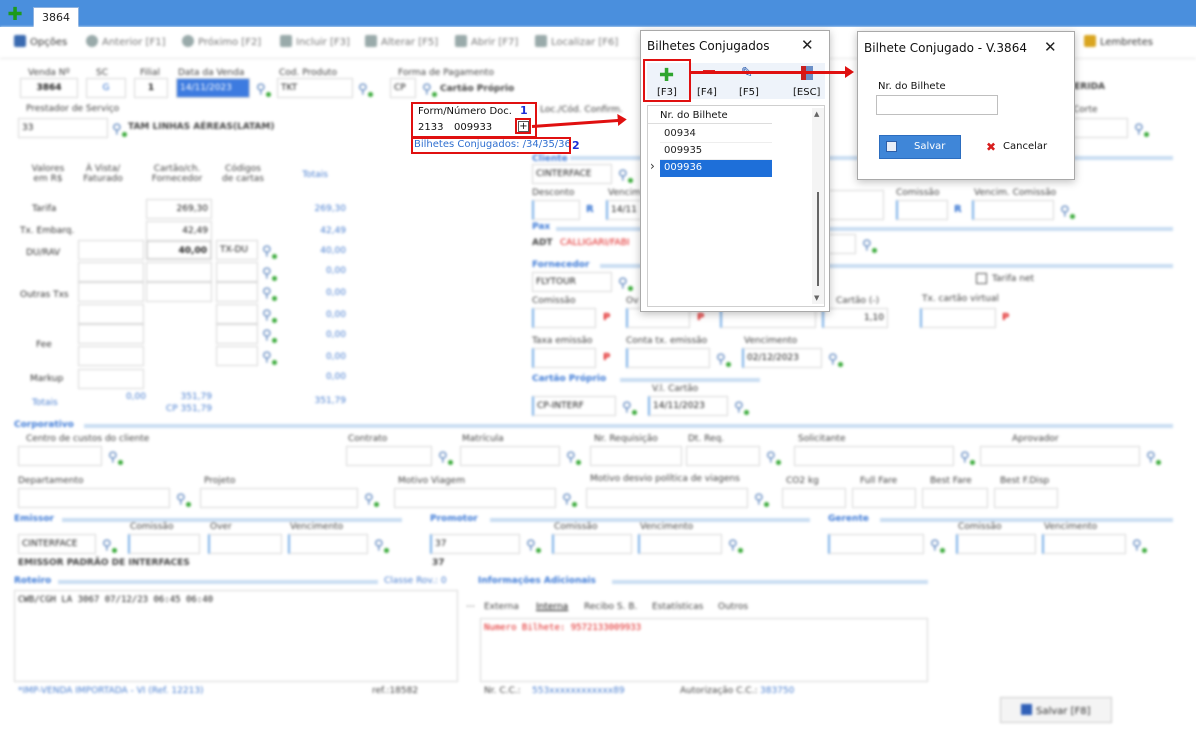 Image resolution: width=1196 pixels, height=744 pixels. Describe the element at coordinates (269, 357) in the screenshot. I see `fee2-lookup-icon: ⚲` at that location.